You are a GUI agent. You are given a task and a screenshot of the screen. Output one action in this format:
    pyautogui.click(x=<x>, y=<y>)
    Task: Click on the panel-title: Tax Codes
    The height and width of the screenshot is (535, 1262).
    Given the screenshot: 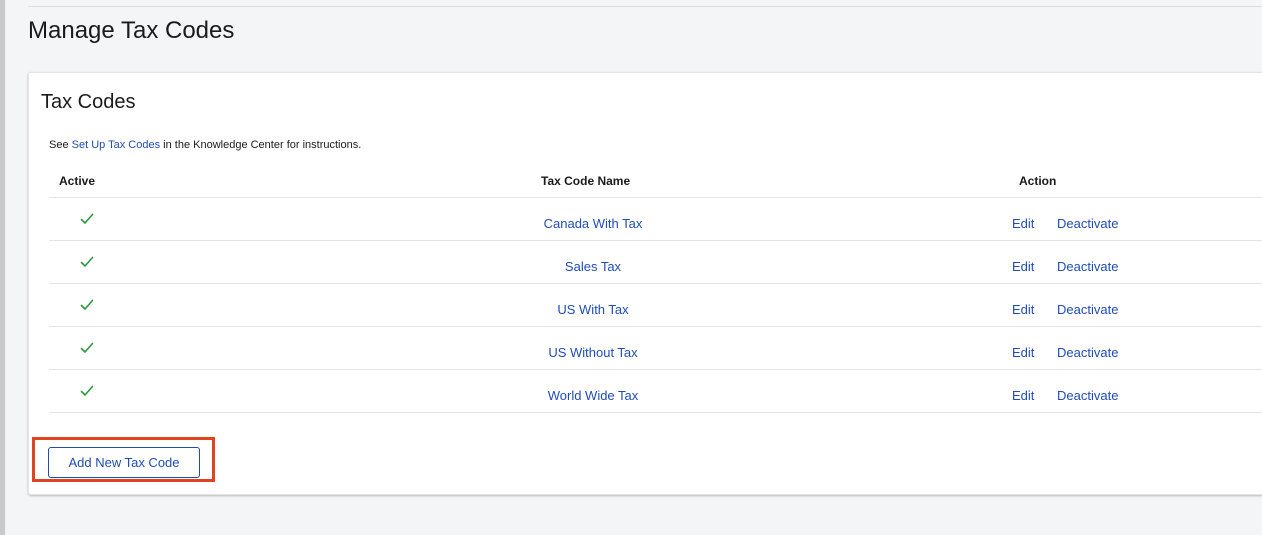 What is the action you would take?
    pyautogui.click(x=88, y=102)
    